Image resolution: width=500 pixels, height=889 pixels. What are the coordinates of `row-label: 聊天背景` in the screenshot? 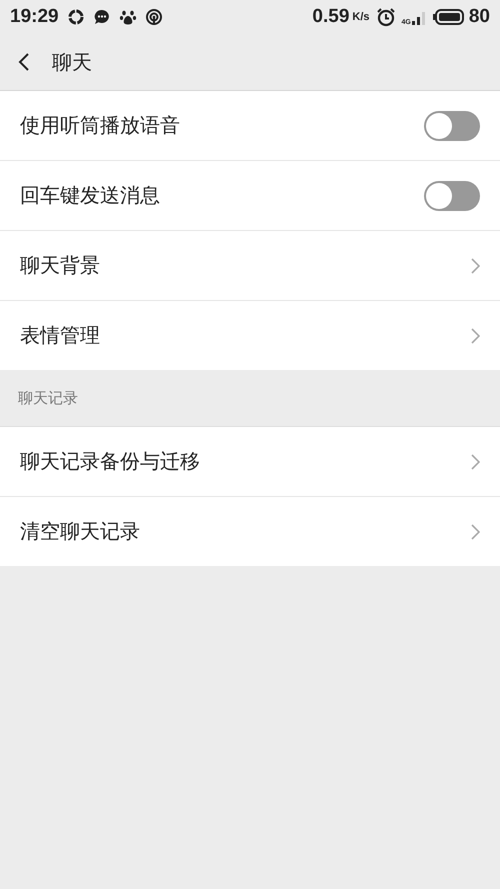 It's located at (60, 265).